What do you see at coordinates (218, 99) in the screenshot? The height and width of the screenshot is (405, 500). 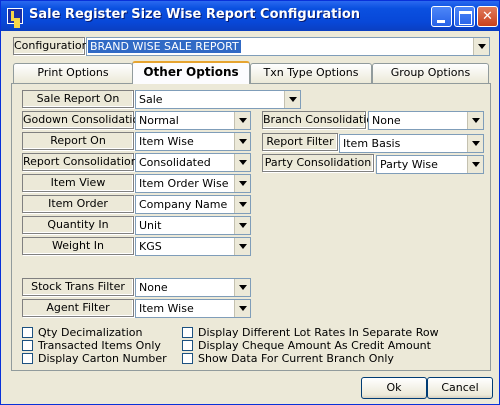 I see `sale-report-on-select: Sale` at bounding box center [218, 99].